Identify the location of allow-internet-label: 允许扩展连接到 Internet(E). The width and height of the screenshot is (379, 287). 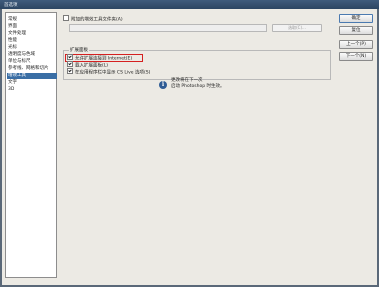
(104, 59).